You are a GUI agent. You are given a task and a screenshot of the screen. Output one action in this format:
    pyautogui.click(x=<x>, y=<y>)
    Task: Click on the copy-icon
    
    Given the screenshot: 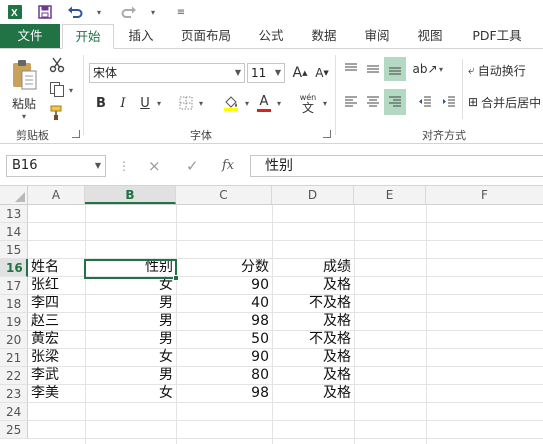 What is the action you would take?
    pyautogui.click(x=57, y=89)
    